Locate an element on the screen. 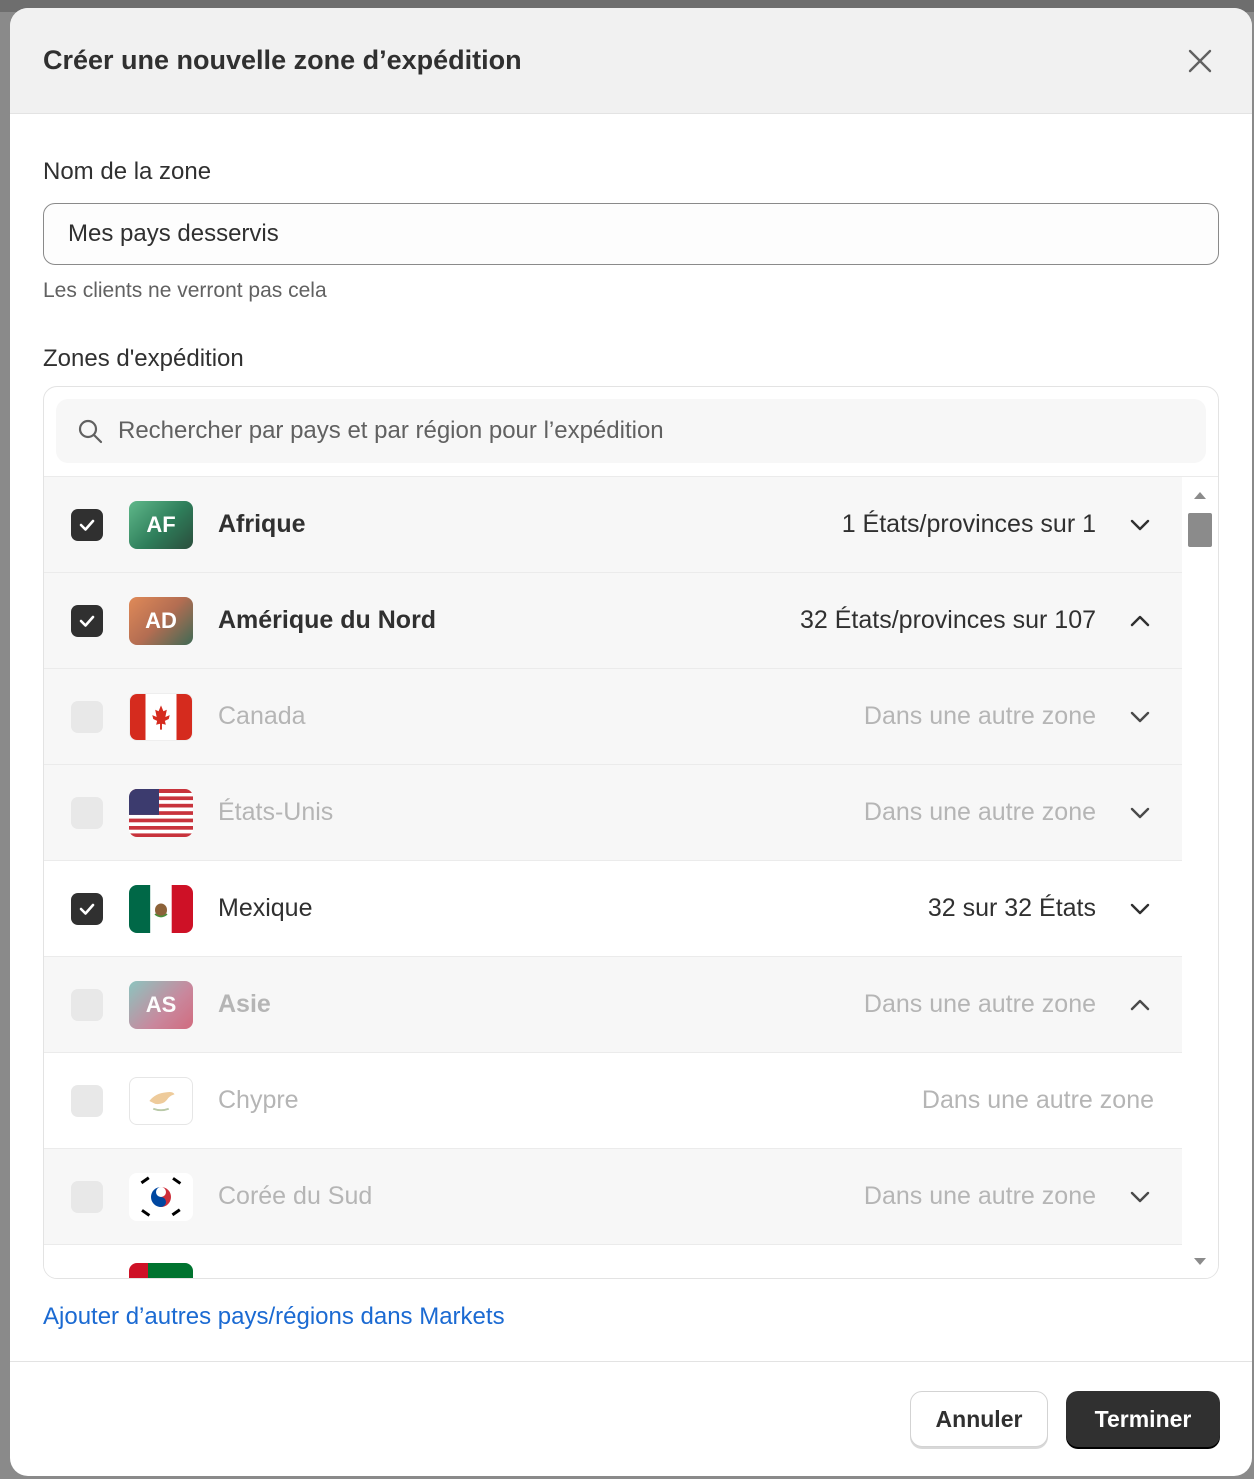 The image size is (1254, 1479). scroll-thumb is located at coordinates (1200, 530).